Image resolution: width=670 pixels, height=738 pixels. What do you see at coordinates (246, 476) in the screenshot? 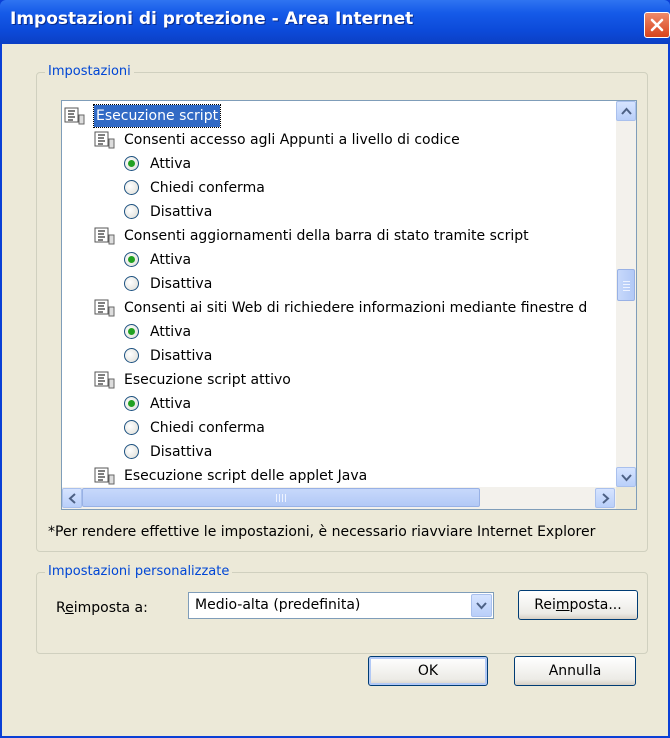
I see `setting-label: Esecuzione script delle applet Java` at bounding box center [246, 476].